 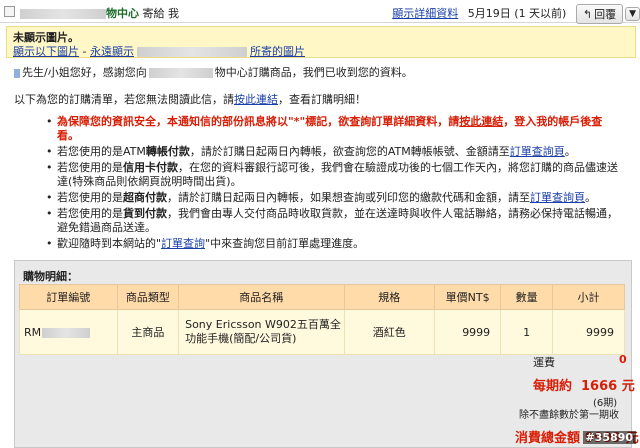 I want to click on greeting-text: 先生/小姐您好，感謝您向, so click(x=84, y=72).